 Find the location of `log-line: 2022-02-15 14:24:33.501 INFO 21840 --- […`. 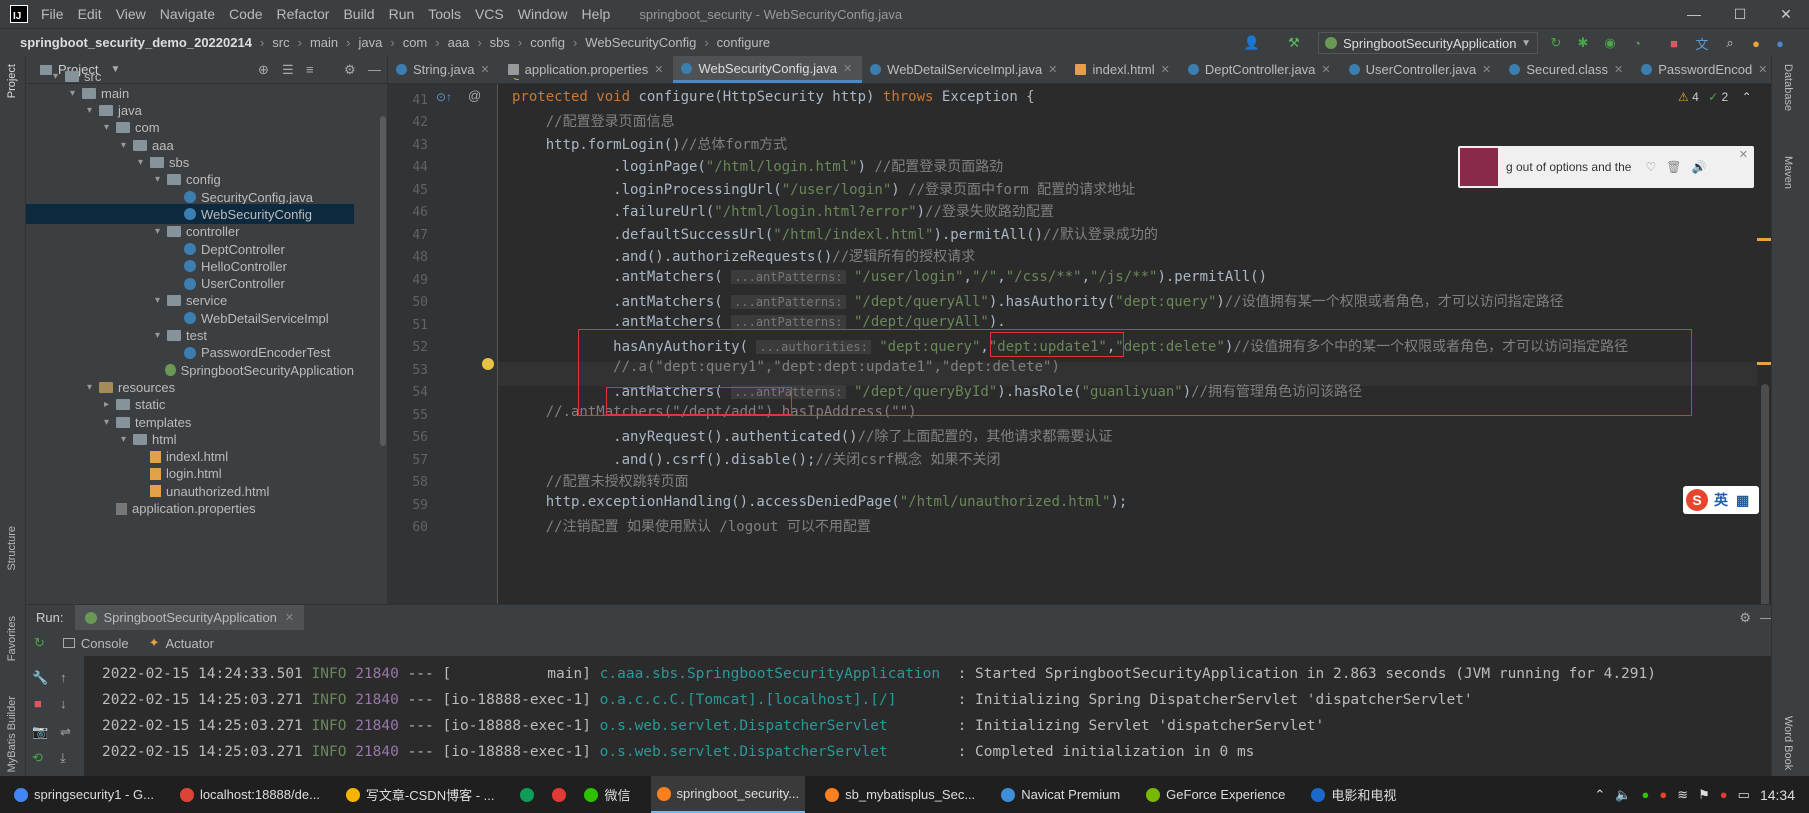

log-line: 2022-02-15 14:24:33.501 INFO 21840 --- [… is located at coordinates (879, 674).